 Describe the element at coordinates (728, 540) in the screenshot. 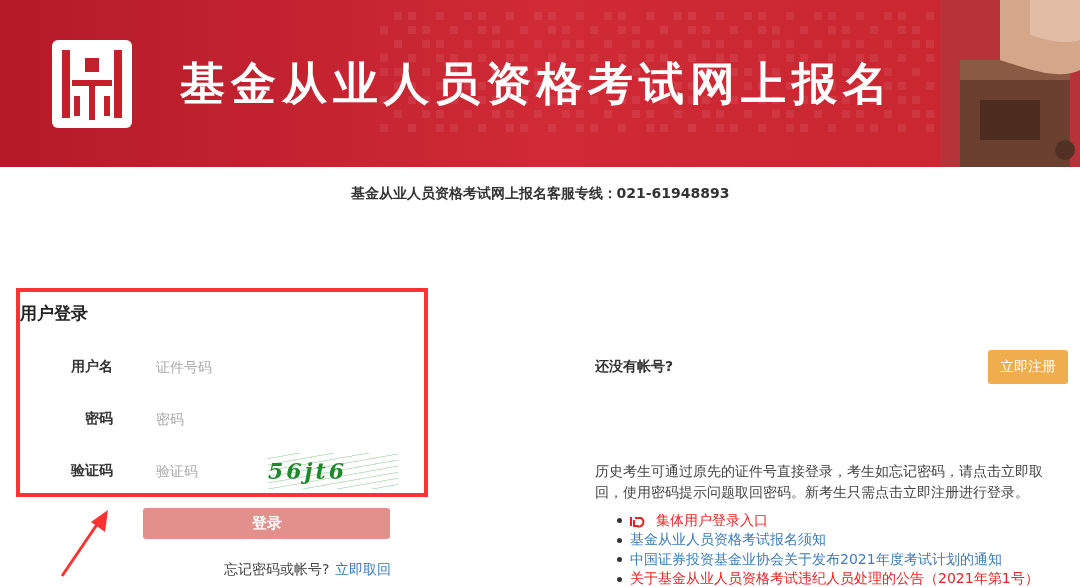

I see `notice-link: 基金从业人员资格考试报名须知` at that location.